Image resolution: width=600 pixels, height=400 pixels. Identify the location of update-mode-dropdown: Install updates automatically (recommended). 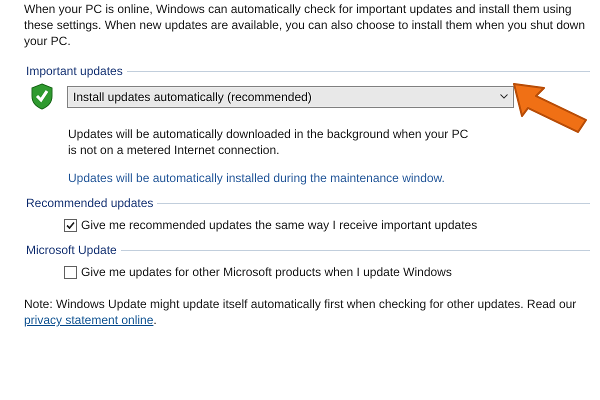
(290, 97).